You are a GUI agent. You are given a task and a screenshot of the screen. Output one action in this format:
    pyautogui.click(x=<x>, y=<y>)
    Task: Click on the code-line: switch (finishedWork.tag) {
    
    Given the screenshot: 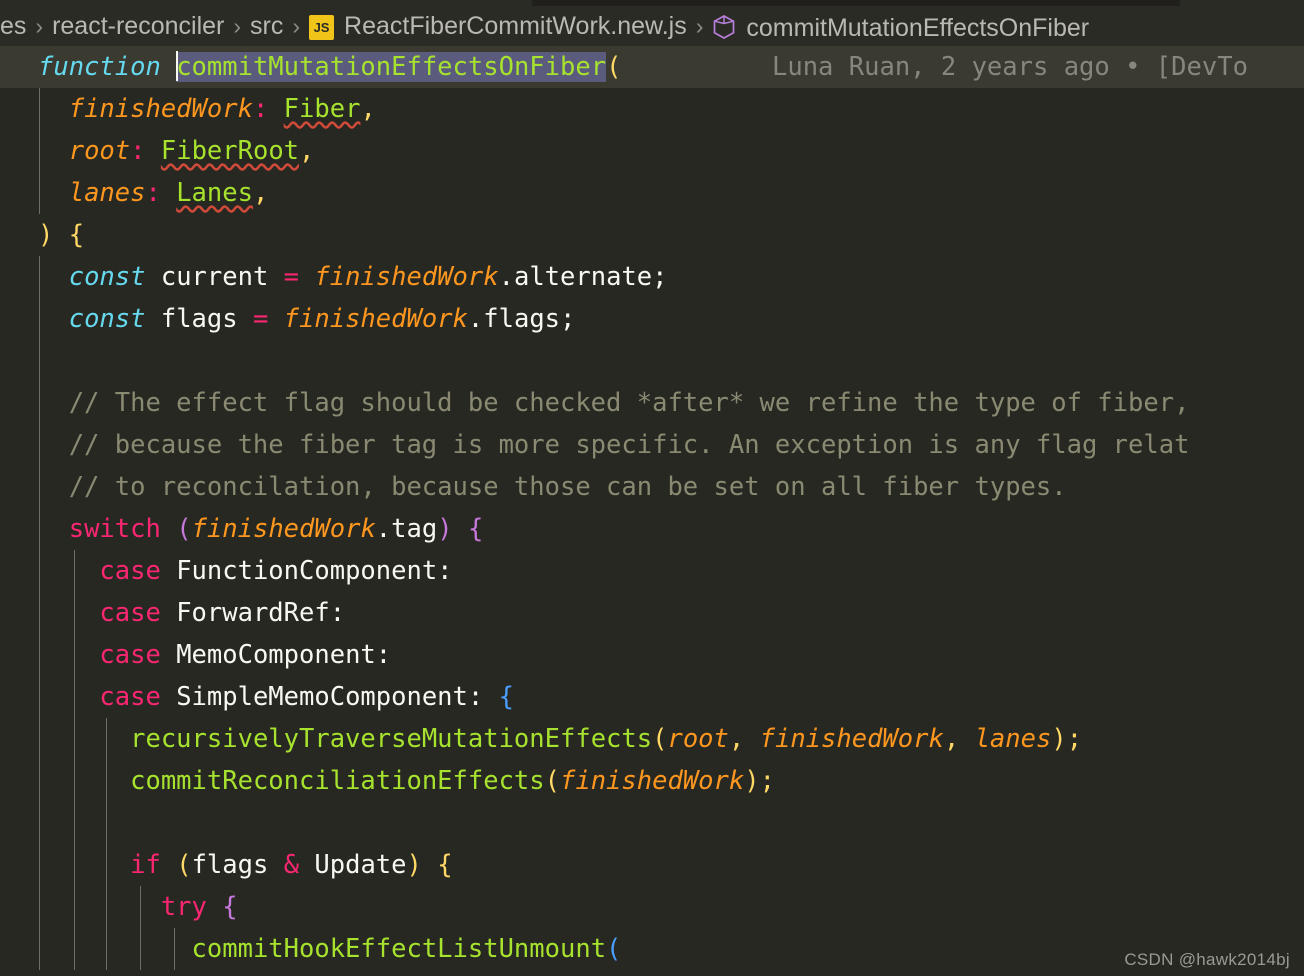 What is the action you would take?
    pyautogui.click(x=652, y=529)
    